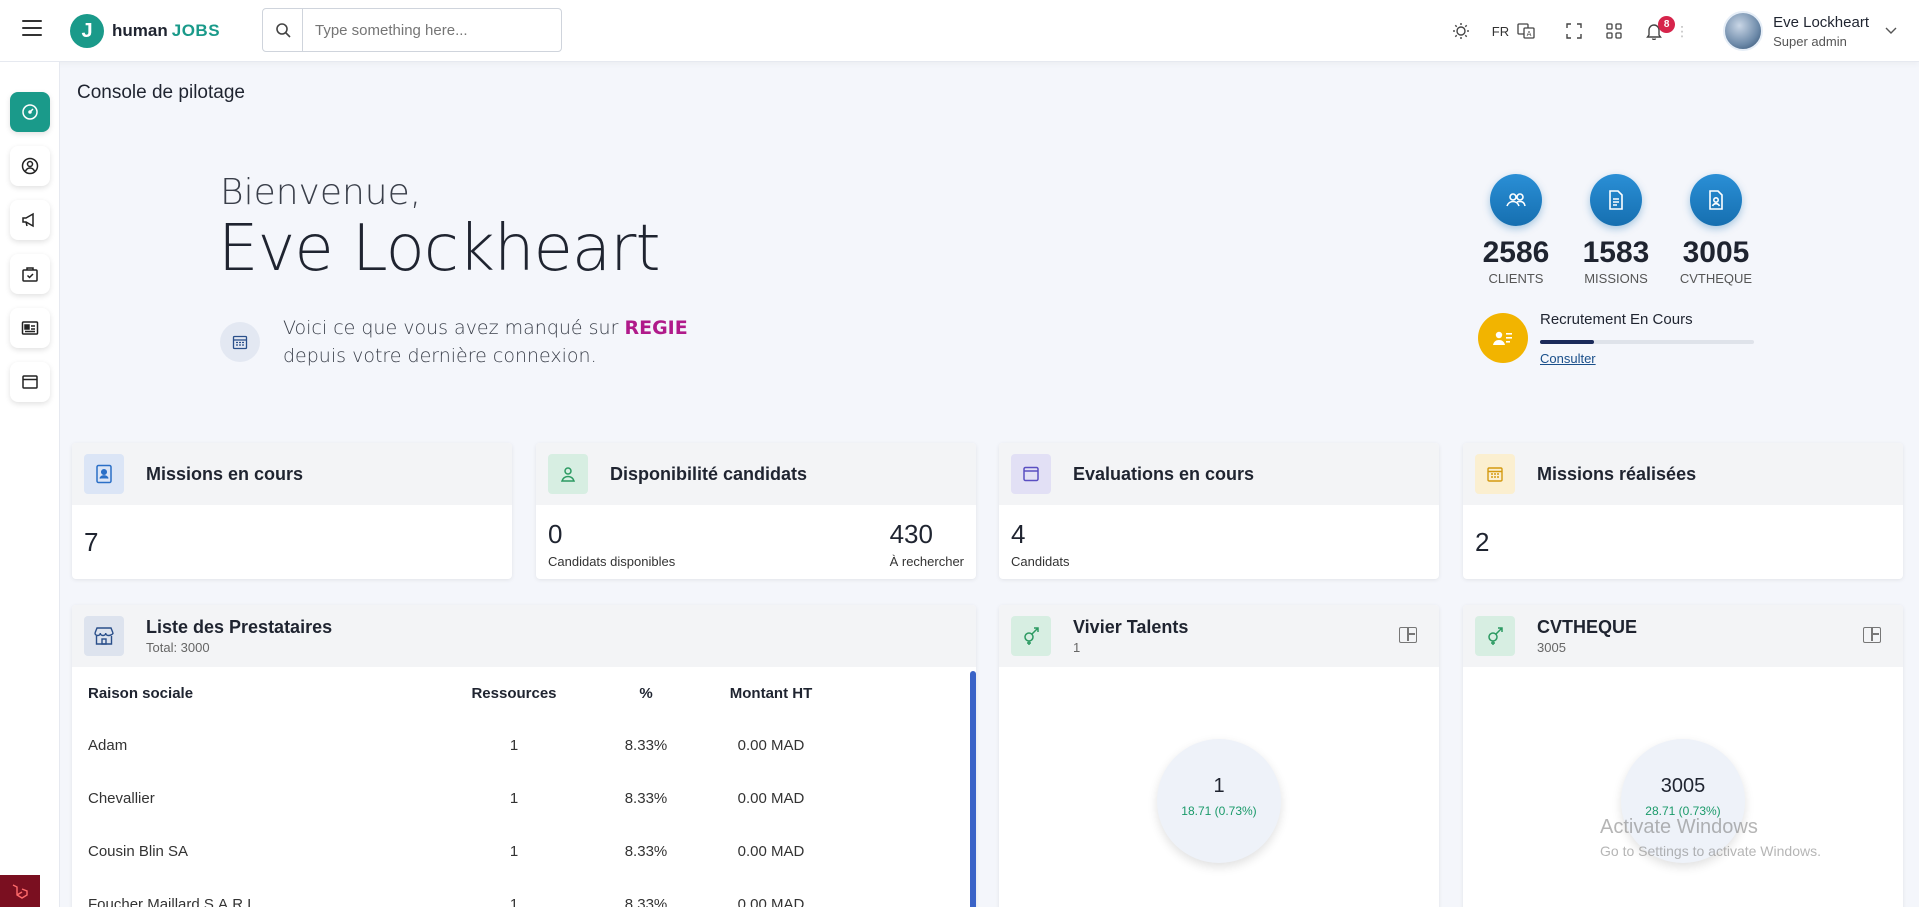  What do you see at coordinates (911, 534) in the screenshot?
I see `a-rechercher-value: 430` at bounding box center [911, 534].